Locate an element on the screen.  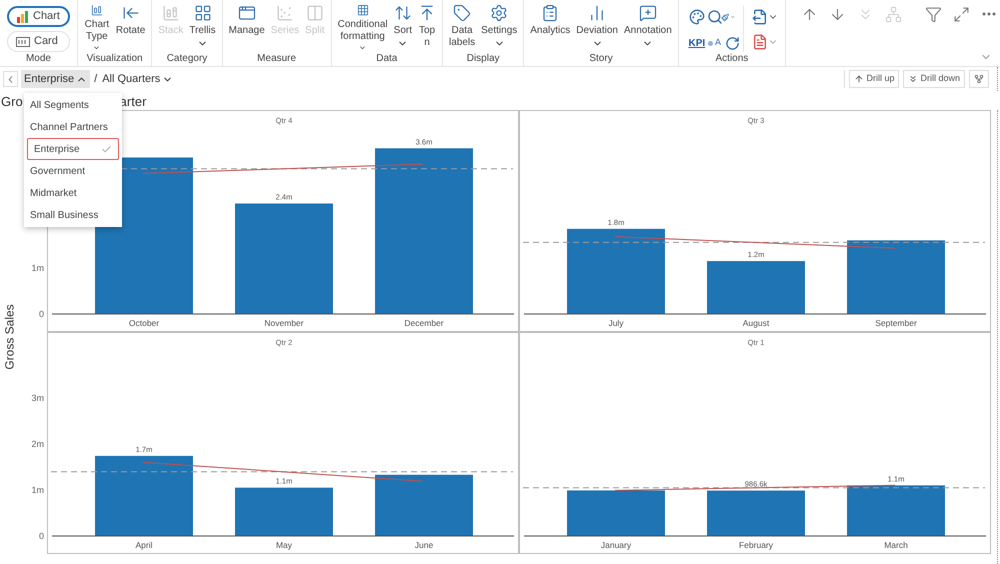
grid-icon is located at coordinates (203, 13).